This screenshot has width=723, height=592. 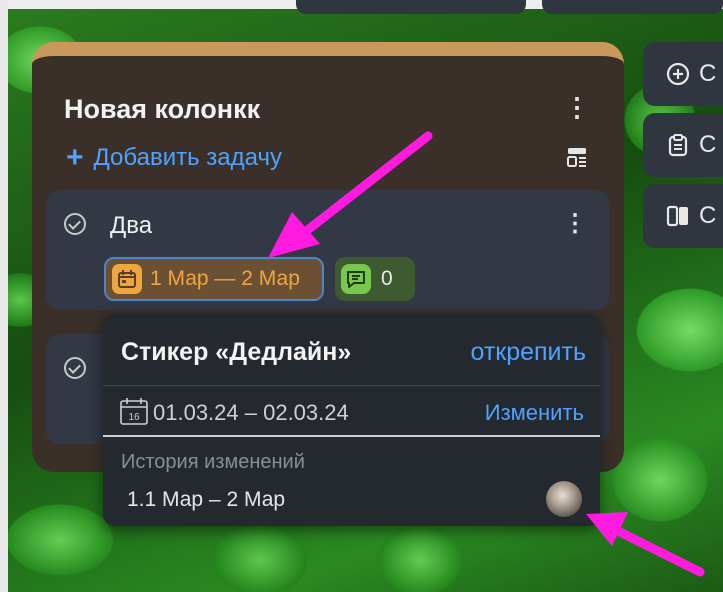 I want to click on side-button-columns: С, so click(x=683, y=216).